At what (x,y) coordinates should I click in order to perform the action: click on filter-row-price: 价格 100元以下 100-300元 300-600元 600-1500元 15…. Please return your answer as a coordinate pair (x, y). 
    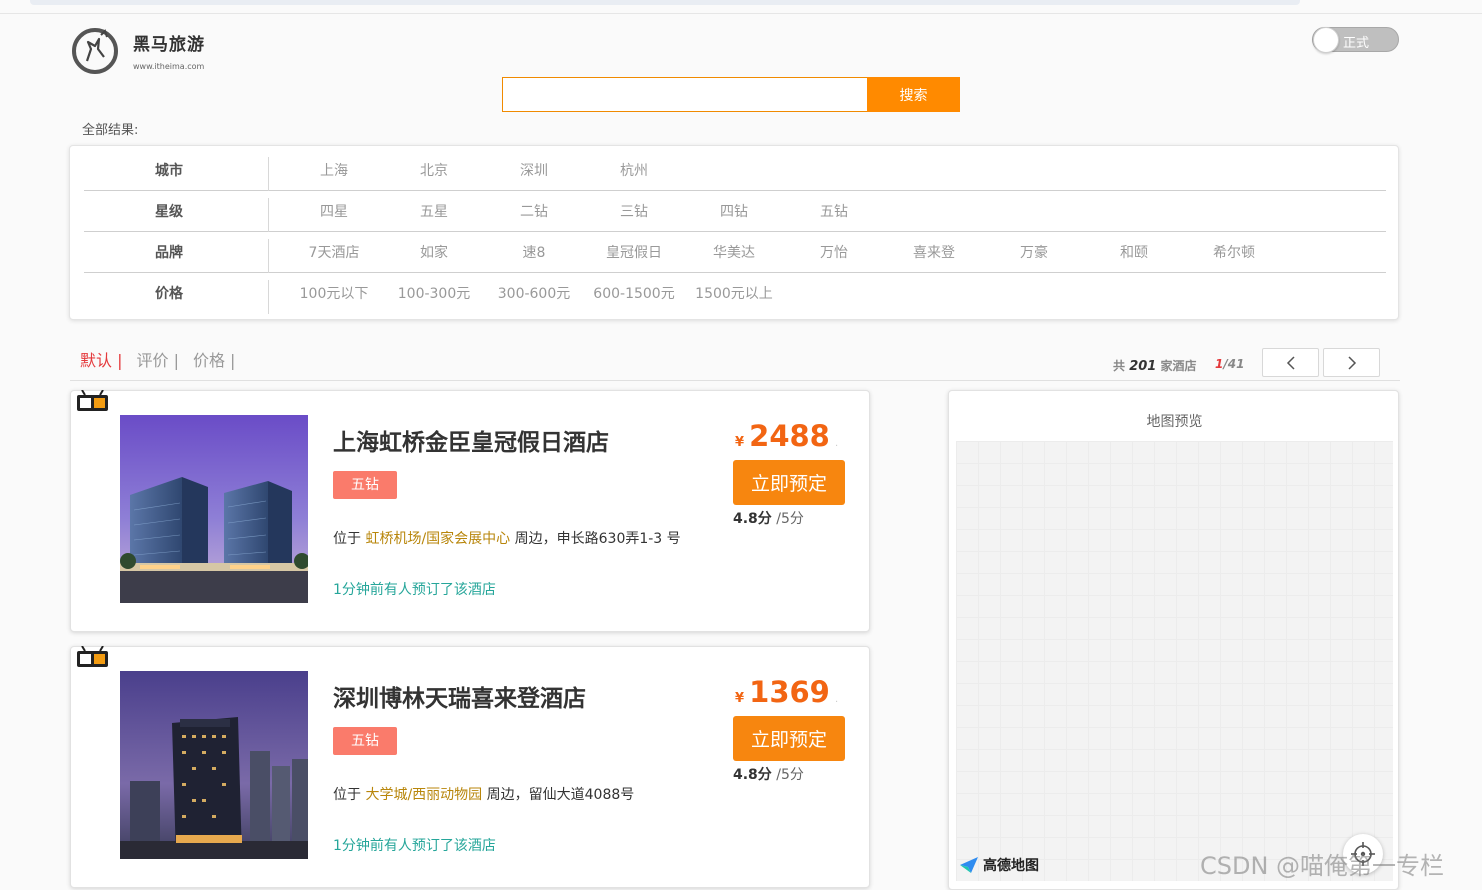
    Looking at the image, I should click on (735, 294).